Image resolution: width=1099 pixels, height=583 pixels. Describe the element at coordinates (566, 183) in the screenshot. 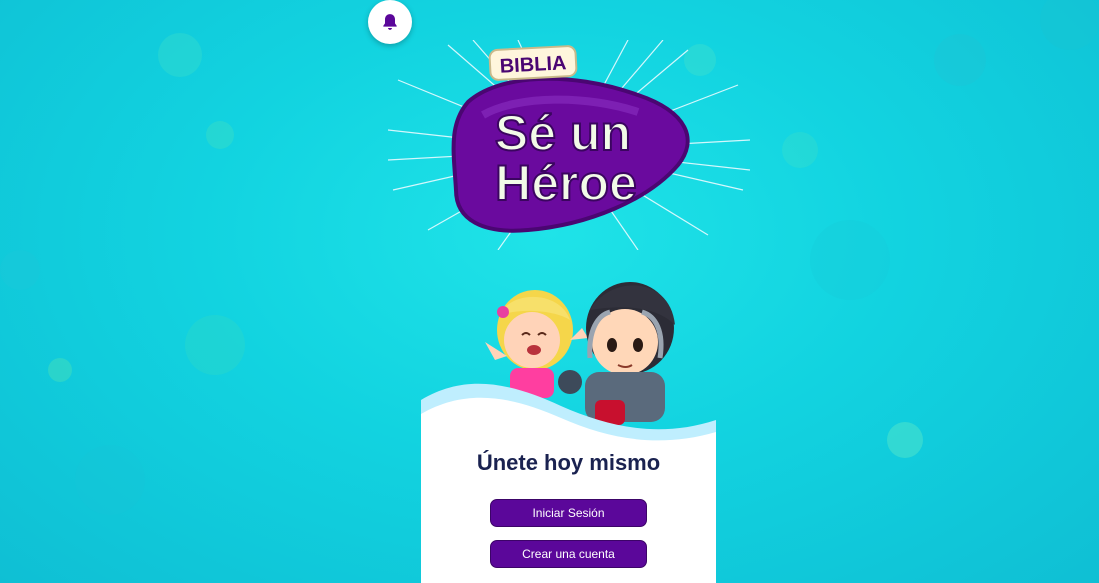

I see `logo-line2: Héroe` at that location.